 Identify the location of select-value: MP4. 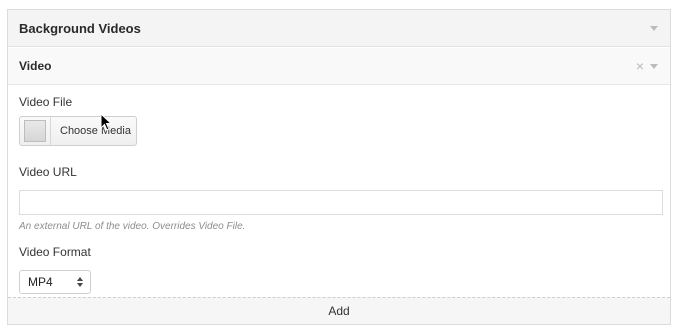
(40, 282).